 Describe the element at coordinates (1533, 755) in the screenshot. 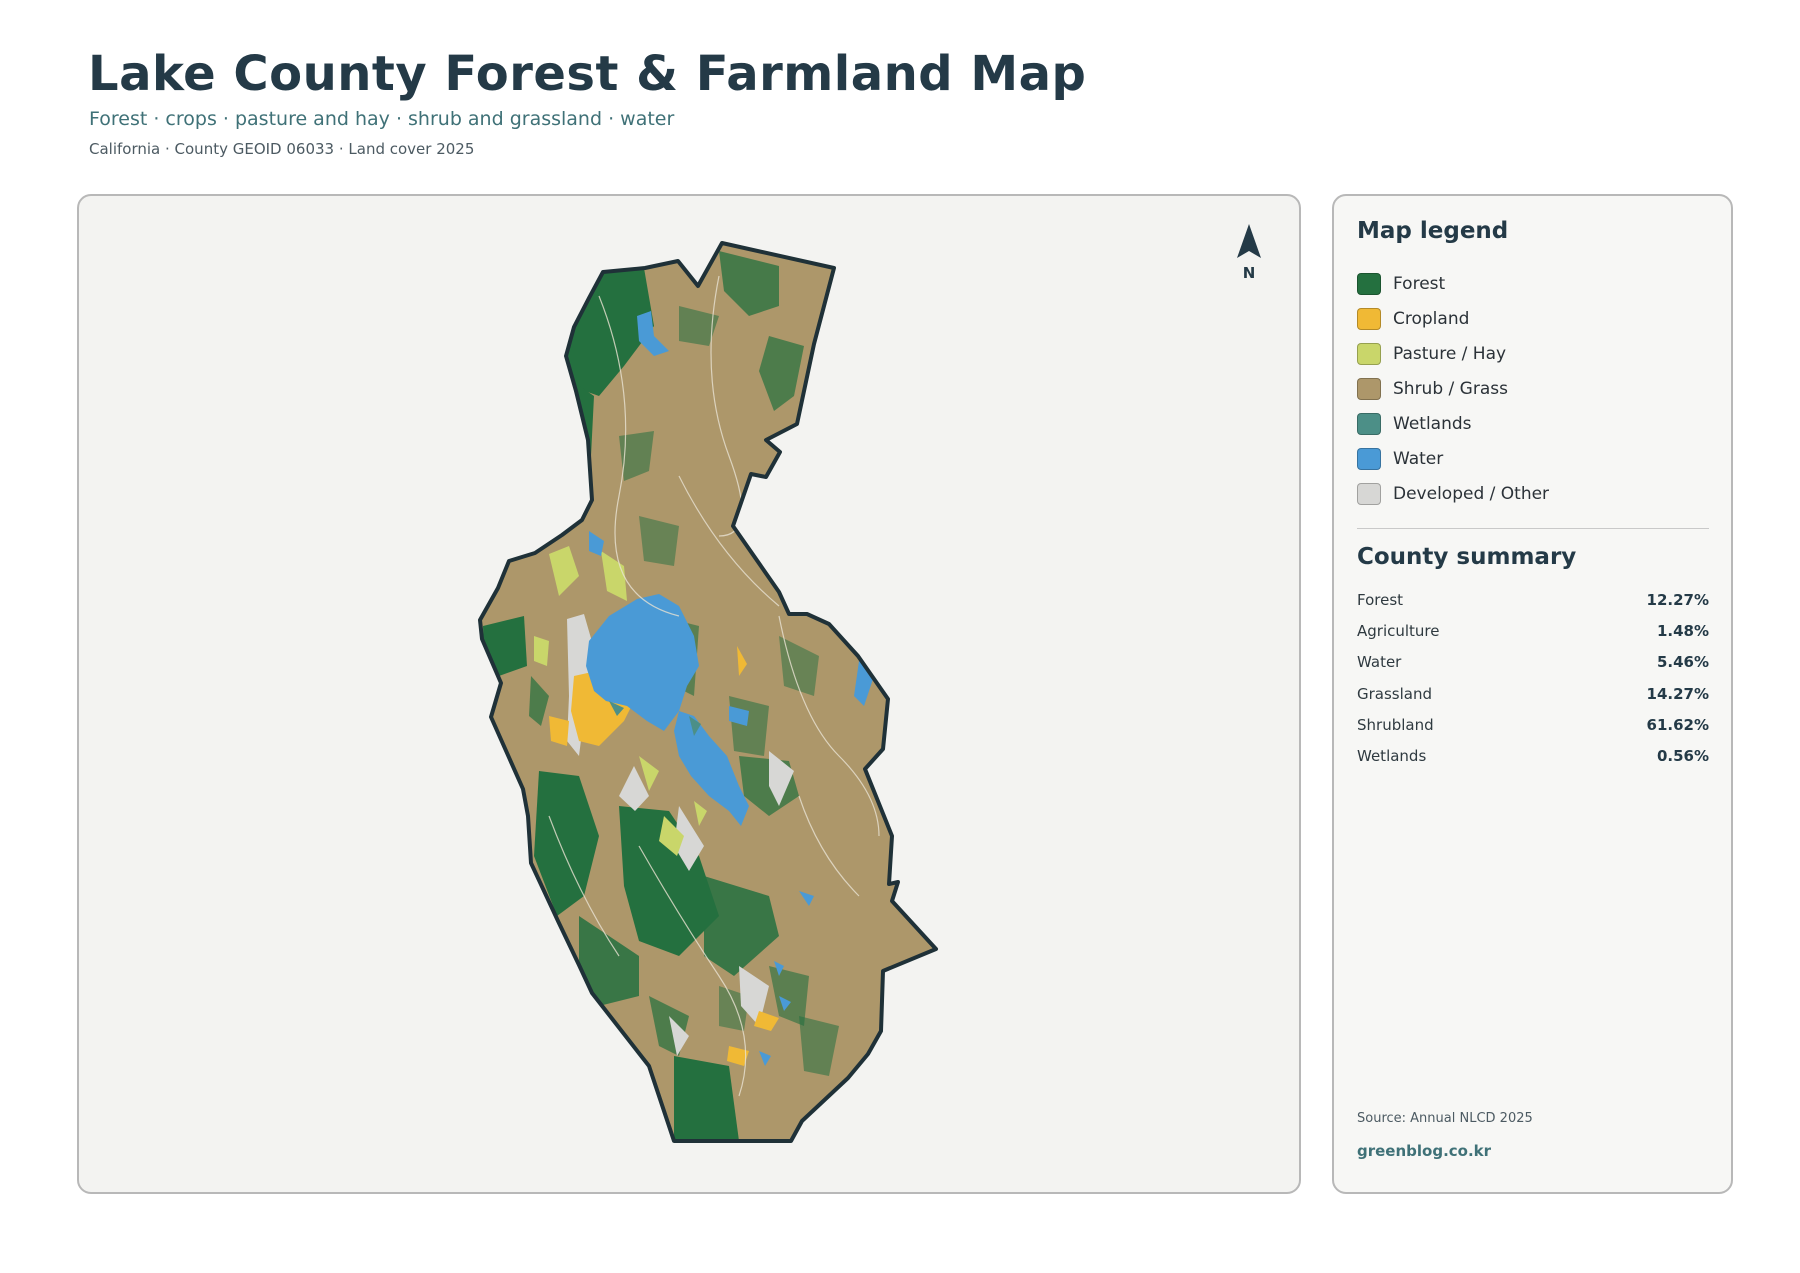

I see `summary-row: Wetlands 0.56%` at that location.